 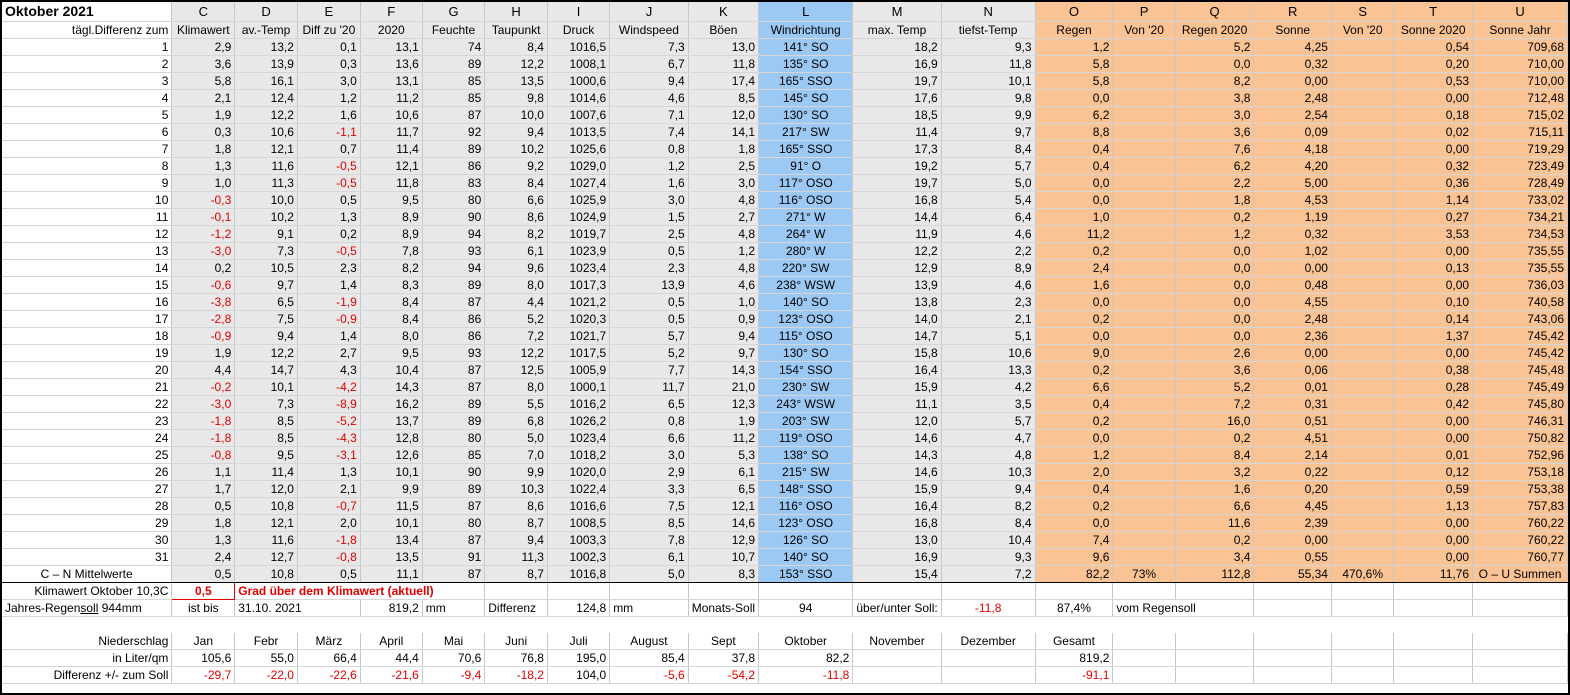 What do you see at coordinates (897, 47) in the screenshot?
I see `data-cell: 18,2` at bounding box center [897, 47].